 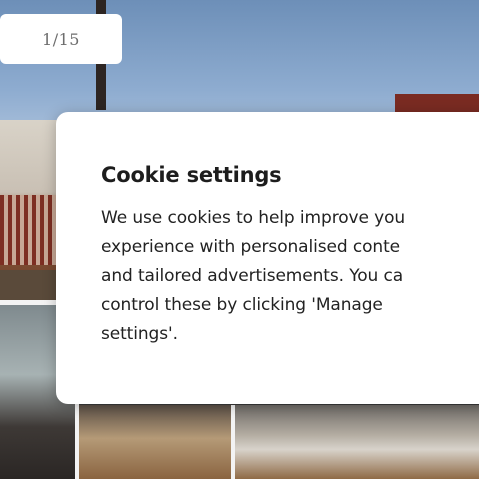 What do you see at coordinates (30, 230) in the screenshot?
I see `photo-shed-detail` at bounding box center [30, 230].